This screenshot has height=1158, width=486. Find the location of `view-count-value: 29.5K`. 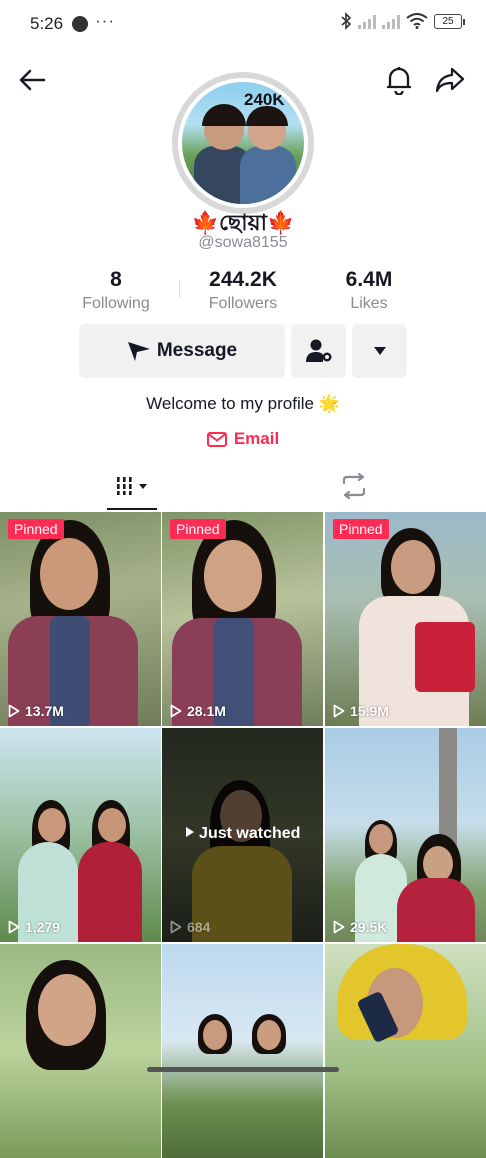

view-count-value: 29.5K is located at coordinates (369, 927).